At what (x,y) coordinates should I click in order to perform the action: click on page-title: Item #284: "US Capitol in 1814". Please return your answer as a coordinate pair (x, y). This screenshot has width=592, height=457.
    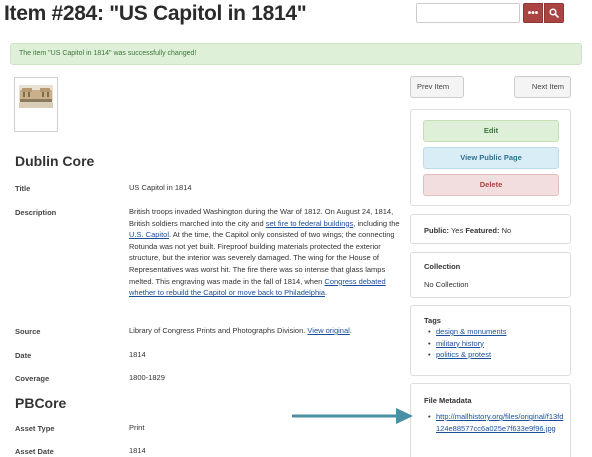
    Looking at the image, I should click on (155, 13).